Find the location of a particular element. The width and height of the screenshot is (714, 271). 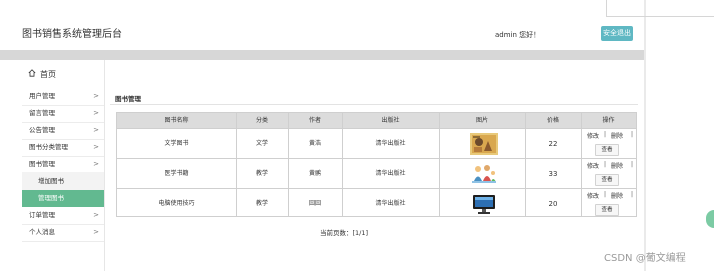

sidebar-home: 首页 is located at coordinates (63, 75).